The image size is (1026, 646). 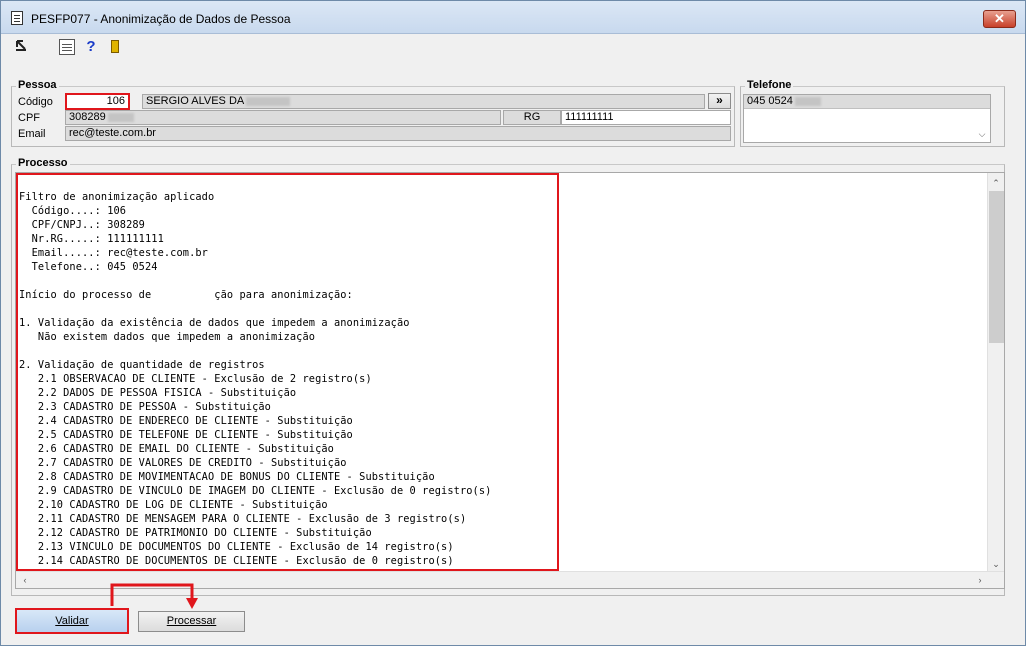 What do you see at coordinates (980, 580) in the screenshot?
I see `scroll-right-icon: ›` at bounding box center [980, 580].